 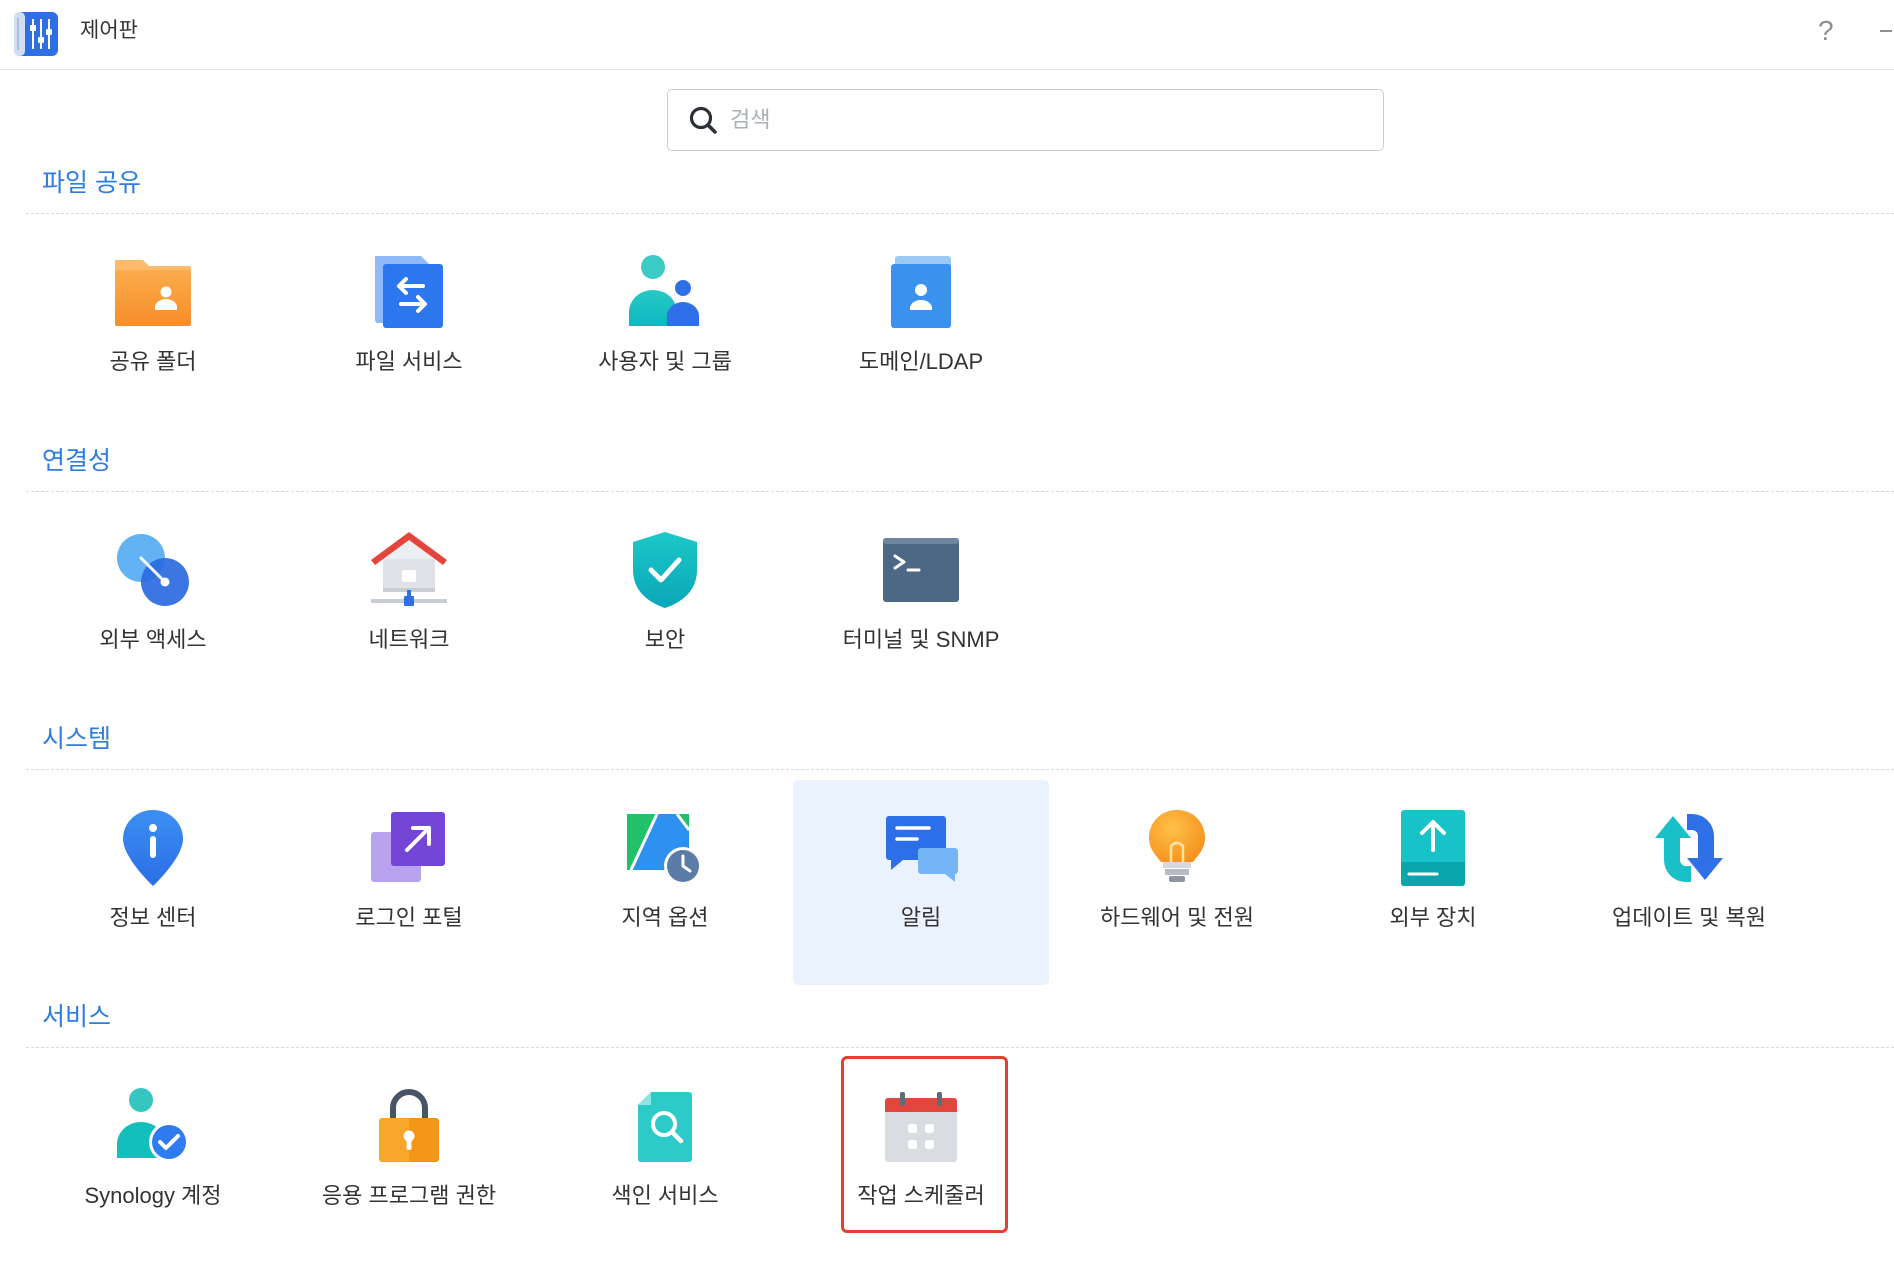 I want to click on tile-external-access: 외부 액세스, so click(x=153, y=604).